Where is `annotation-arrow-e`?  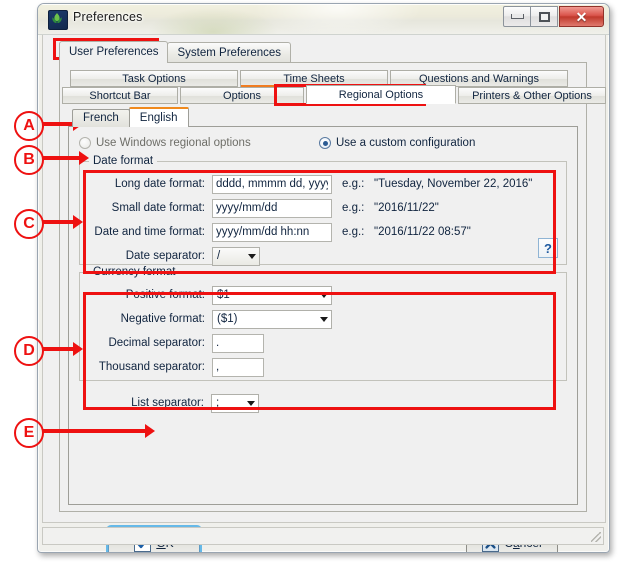
annotation-arrow-e is located at coordinates (98, 431).